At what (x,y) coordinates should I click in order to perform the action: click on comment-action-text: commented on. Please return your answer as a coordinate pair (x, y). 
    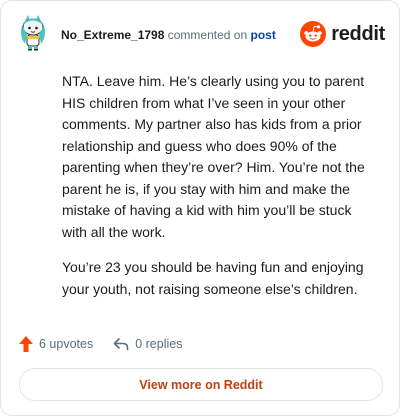
    Looking at the image, I should click on (207, 35).